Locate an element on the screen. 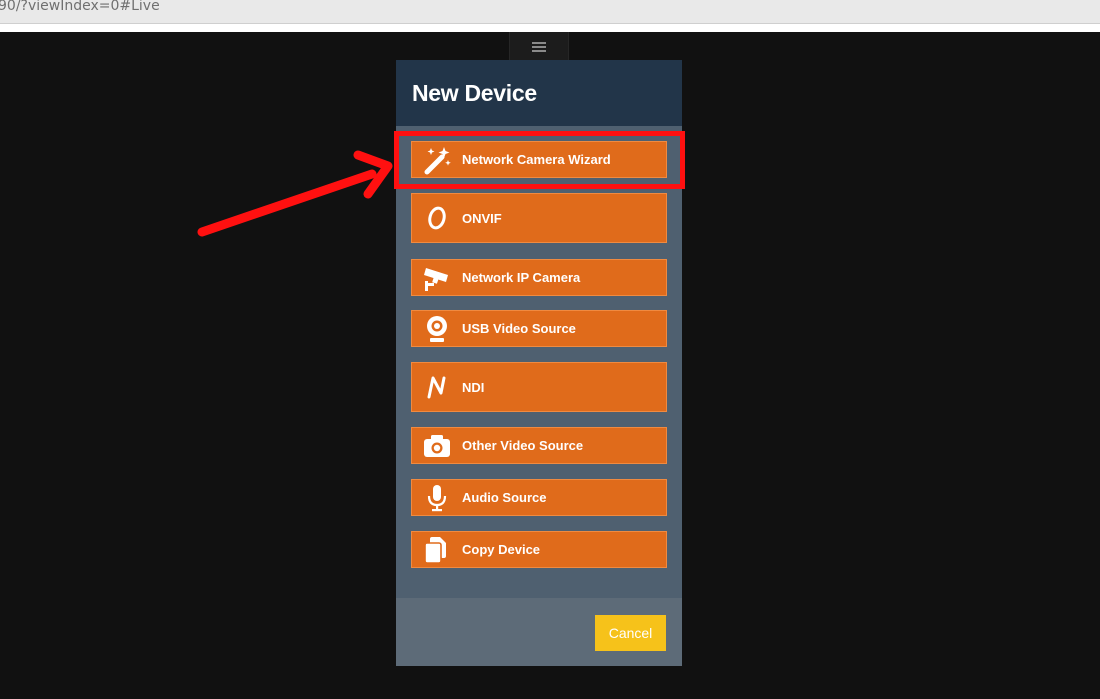  usb-video-source-button: USB Video Source is located at coordinates (539, 328).